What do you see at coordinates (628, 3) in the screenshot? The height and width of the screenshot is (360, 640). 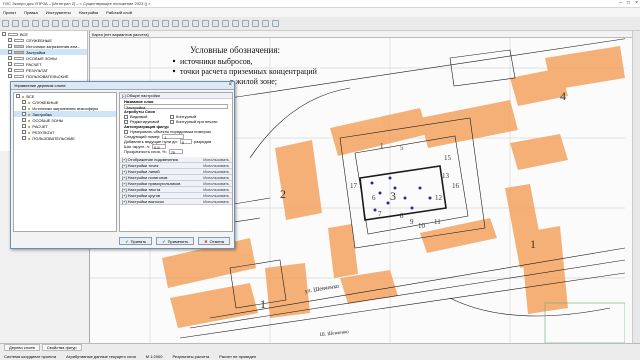 I see `maximize-button: □` at bounding box center [628, 3].